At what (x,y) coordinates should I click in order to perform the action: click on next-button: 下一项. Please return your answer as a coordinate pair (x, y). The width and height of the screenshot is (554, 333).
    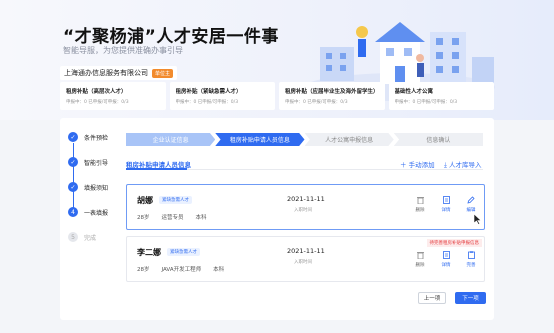
    Looking at the image, I should click on (470, 298).